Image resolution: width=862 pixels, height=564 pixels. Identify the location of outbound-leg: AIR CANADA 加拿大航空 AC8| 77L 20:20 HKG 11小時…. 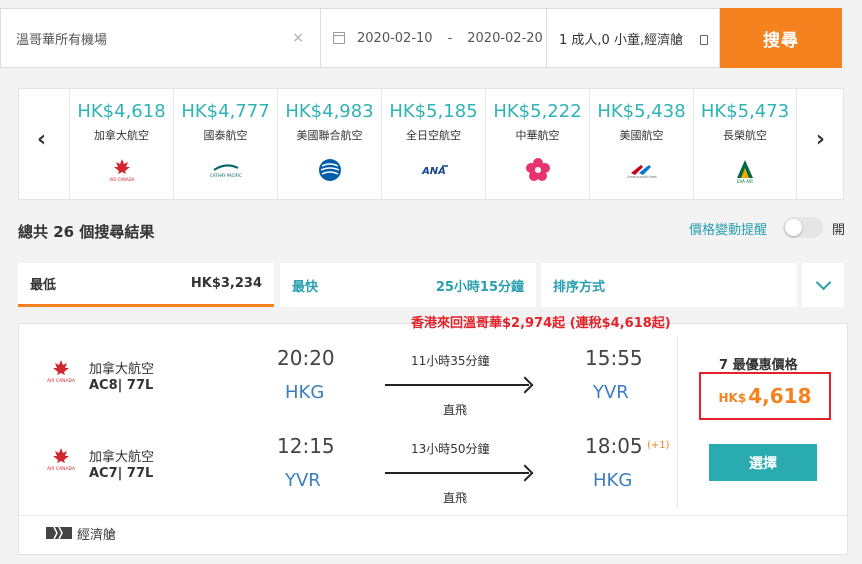
(348, 380).